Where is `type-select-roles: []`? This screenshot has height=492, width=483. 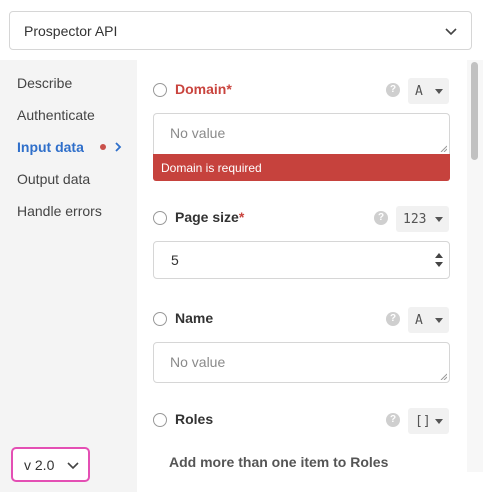 type-select-roles: [] is located at coordinates (428, 421).